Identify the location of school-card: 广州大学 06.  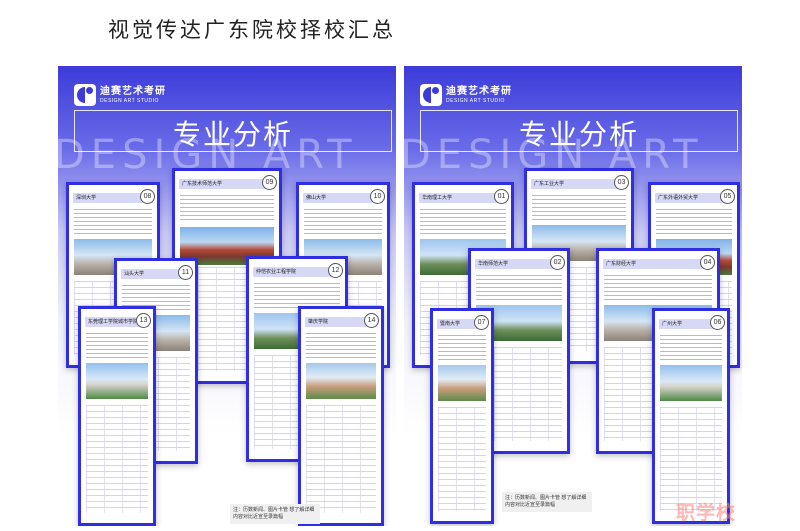
(691, 416).